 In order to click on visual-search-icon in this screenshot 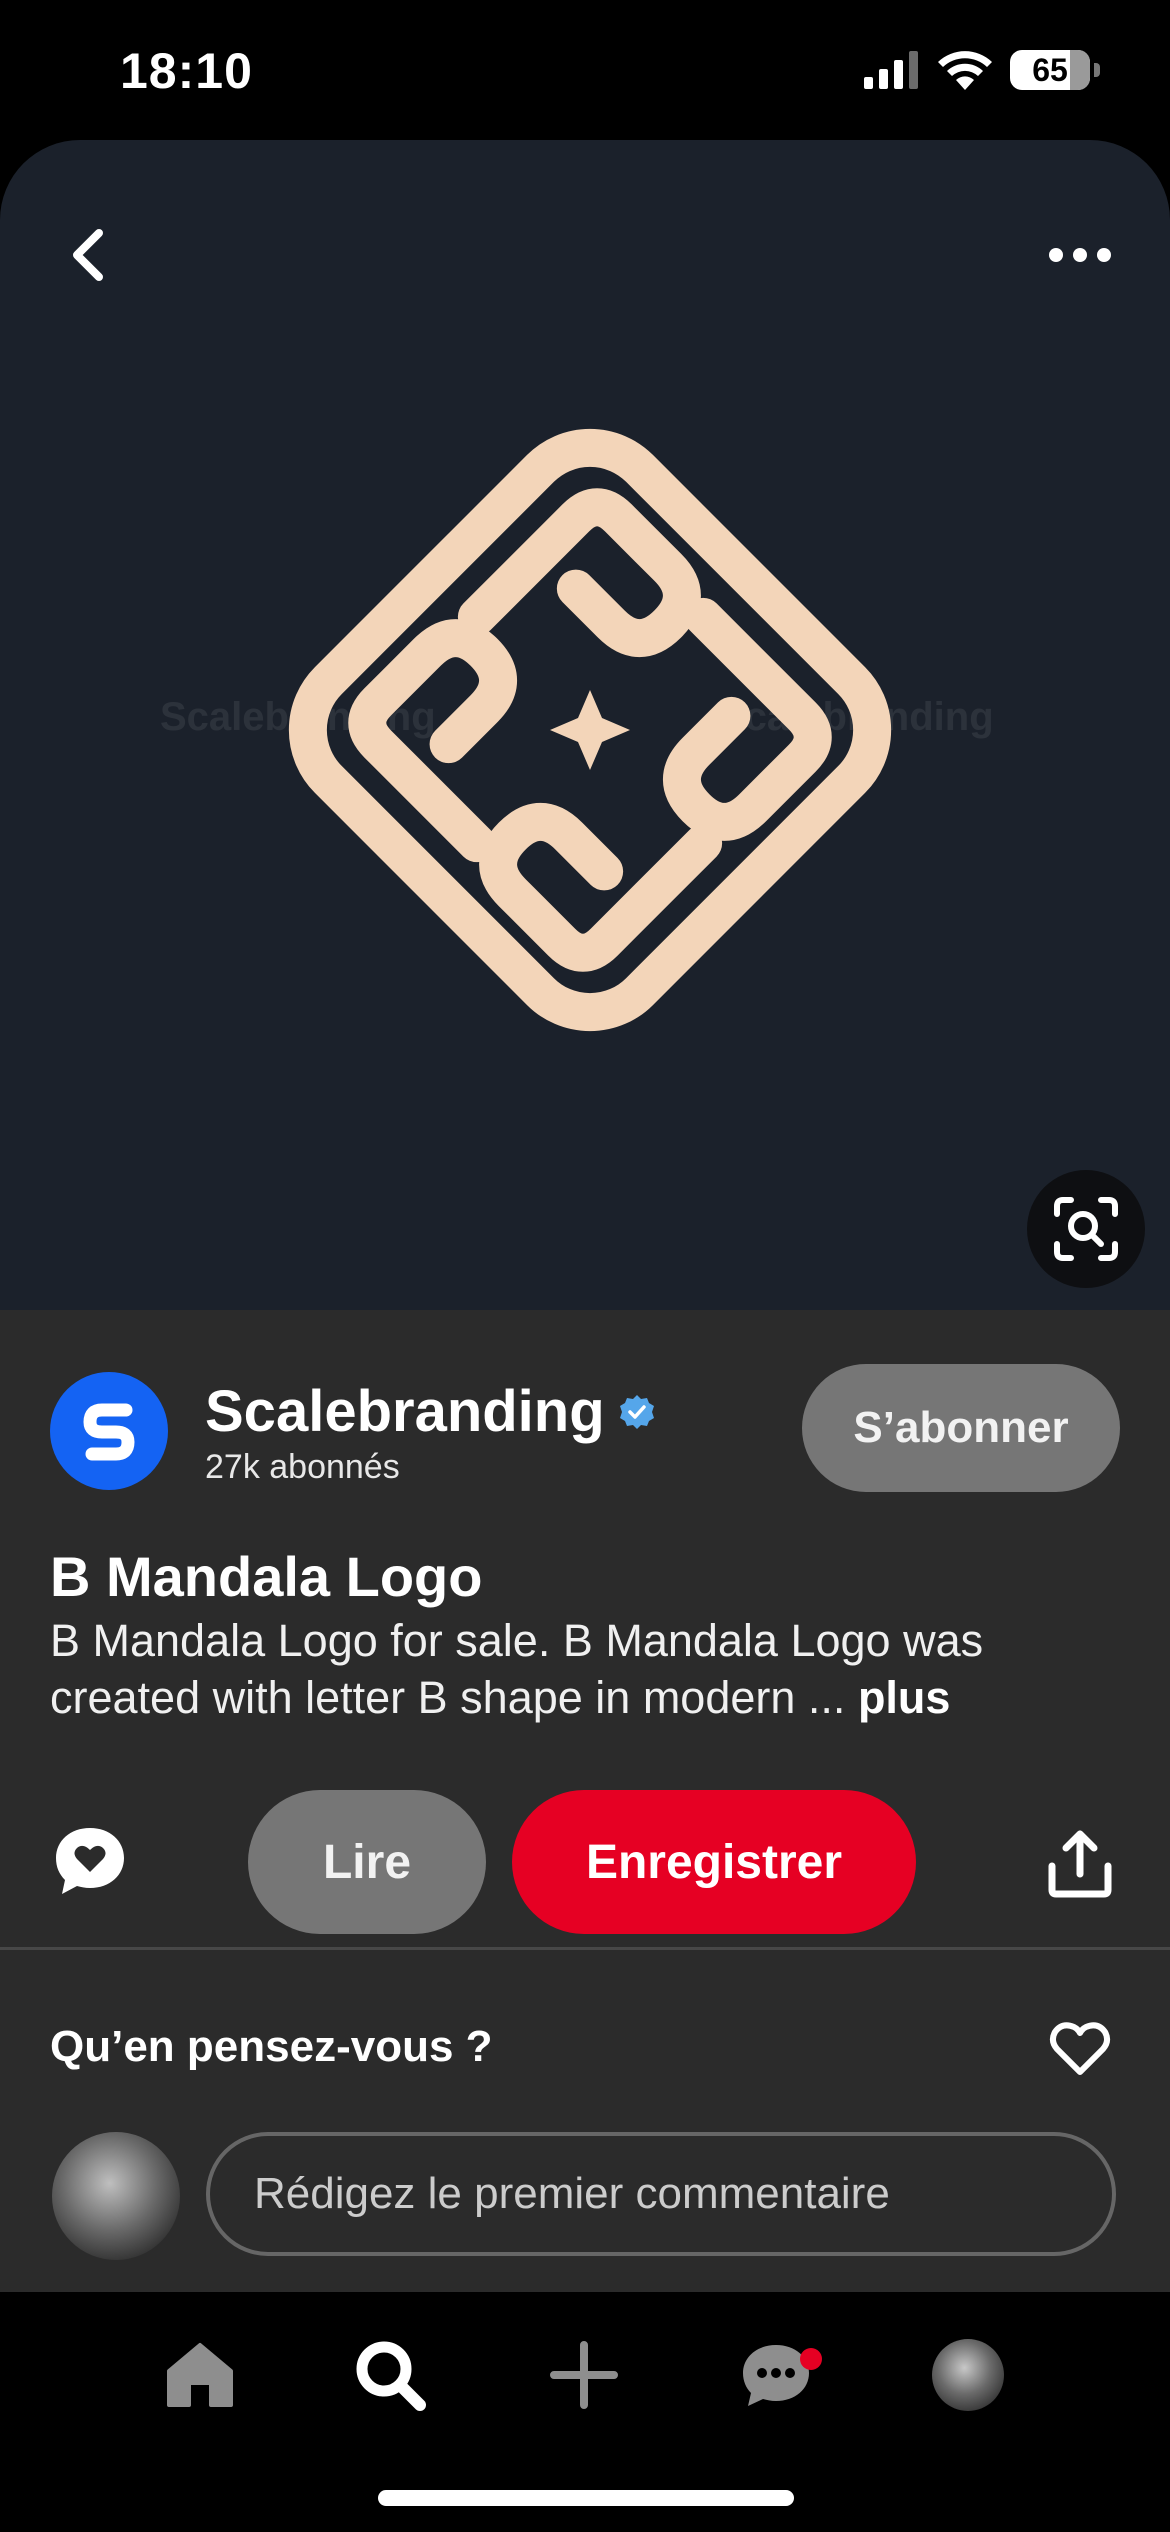, I will do `click(1086, 1229)`.